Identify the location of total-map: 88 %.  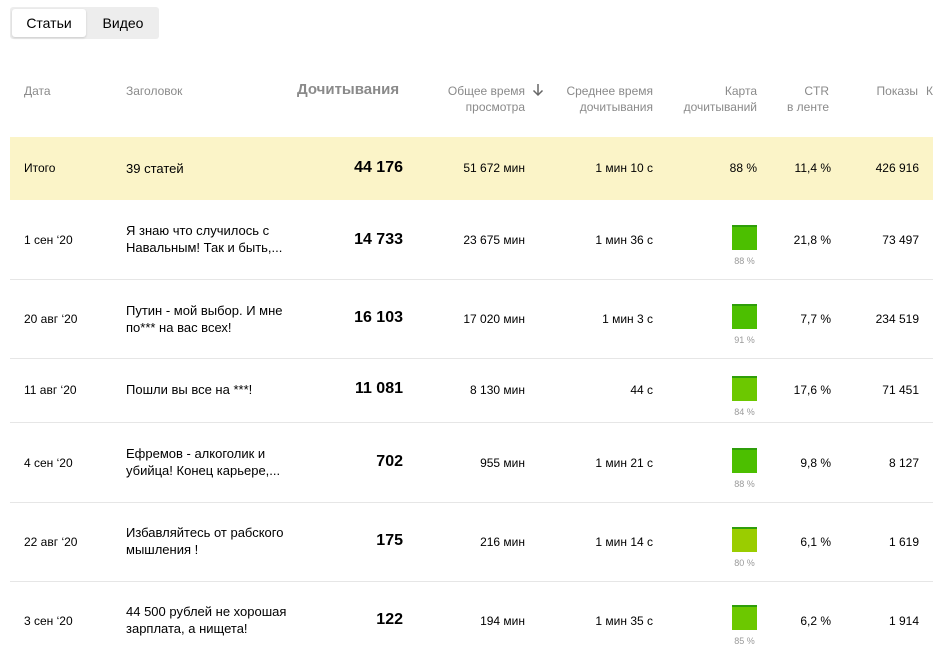
(743, 168).